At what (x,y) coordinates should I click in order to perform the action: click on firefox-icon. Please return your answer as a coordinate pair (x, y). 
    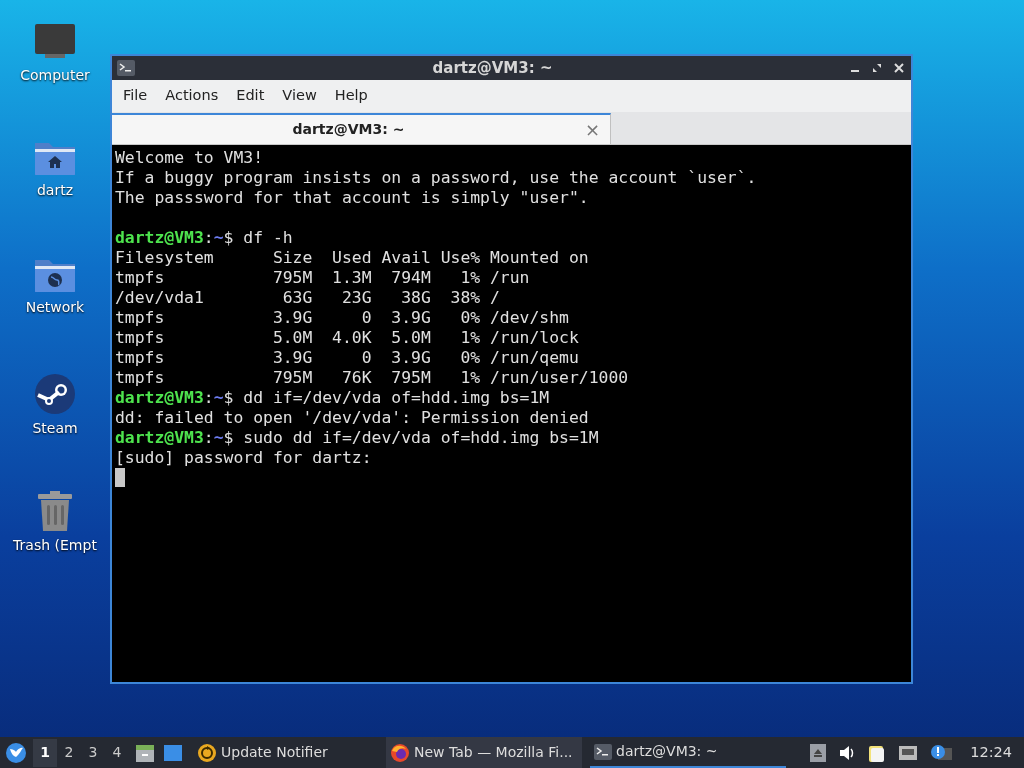
    Looking at the image, I should click on (400, 752).